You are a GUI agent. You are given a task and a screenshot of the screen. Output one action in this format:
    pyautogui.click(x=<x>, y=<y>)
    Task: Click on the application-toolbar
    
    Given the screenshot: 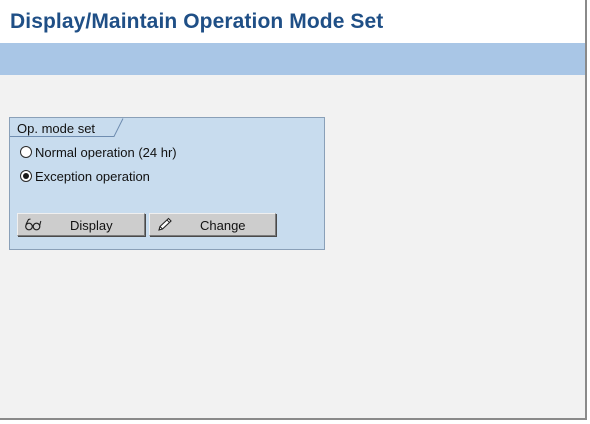 What is the action you would take?
    pyautogui.click(x=292, y=59)
    